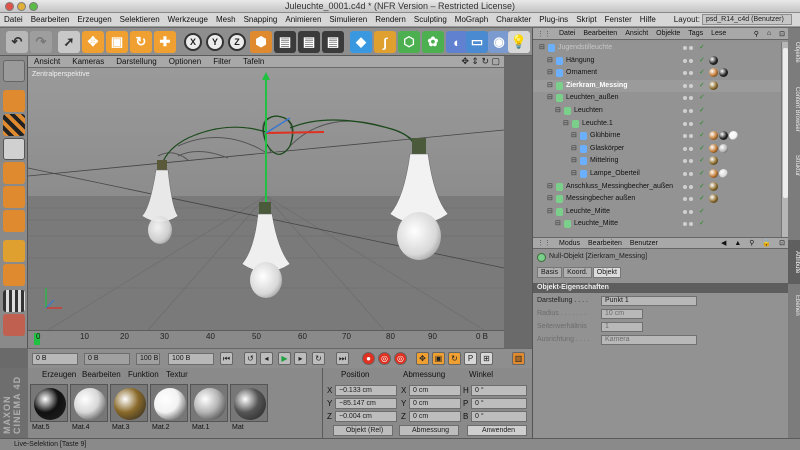 The width and height of the screenshot is (800, 450). What do you see at coordinates (285, 42) in the screenshot?
I see `render-view-icon: ▤` at bounding box center [285, 42].